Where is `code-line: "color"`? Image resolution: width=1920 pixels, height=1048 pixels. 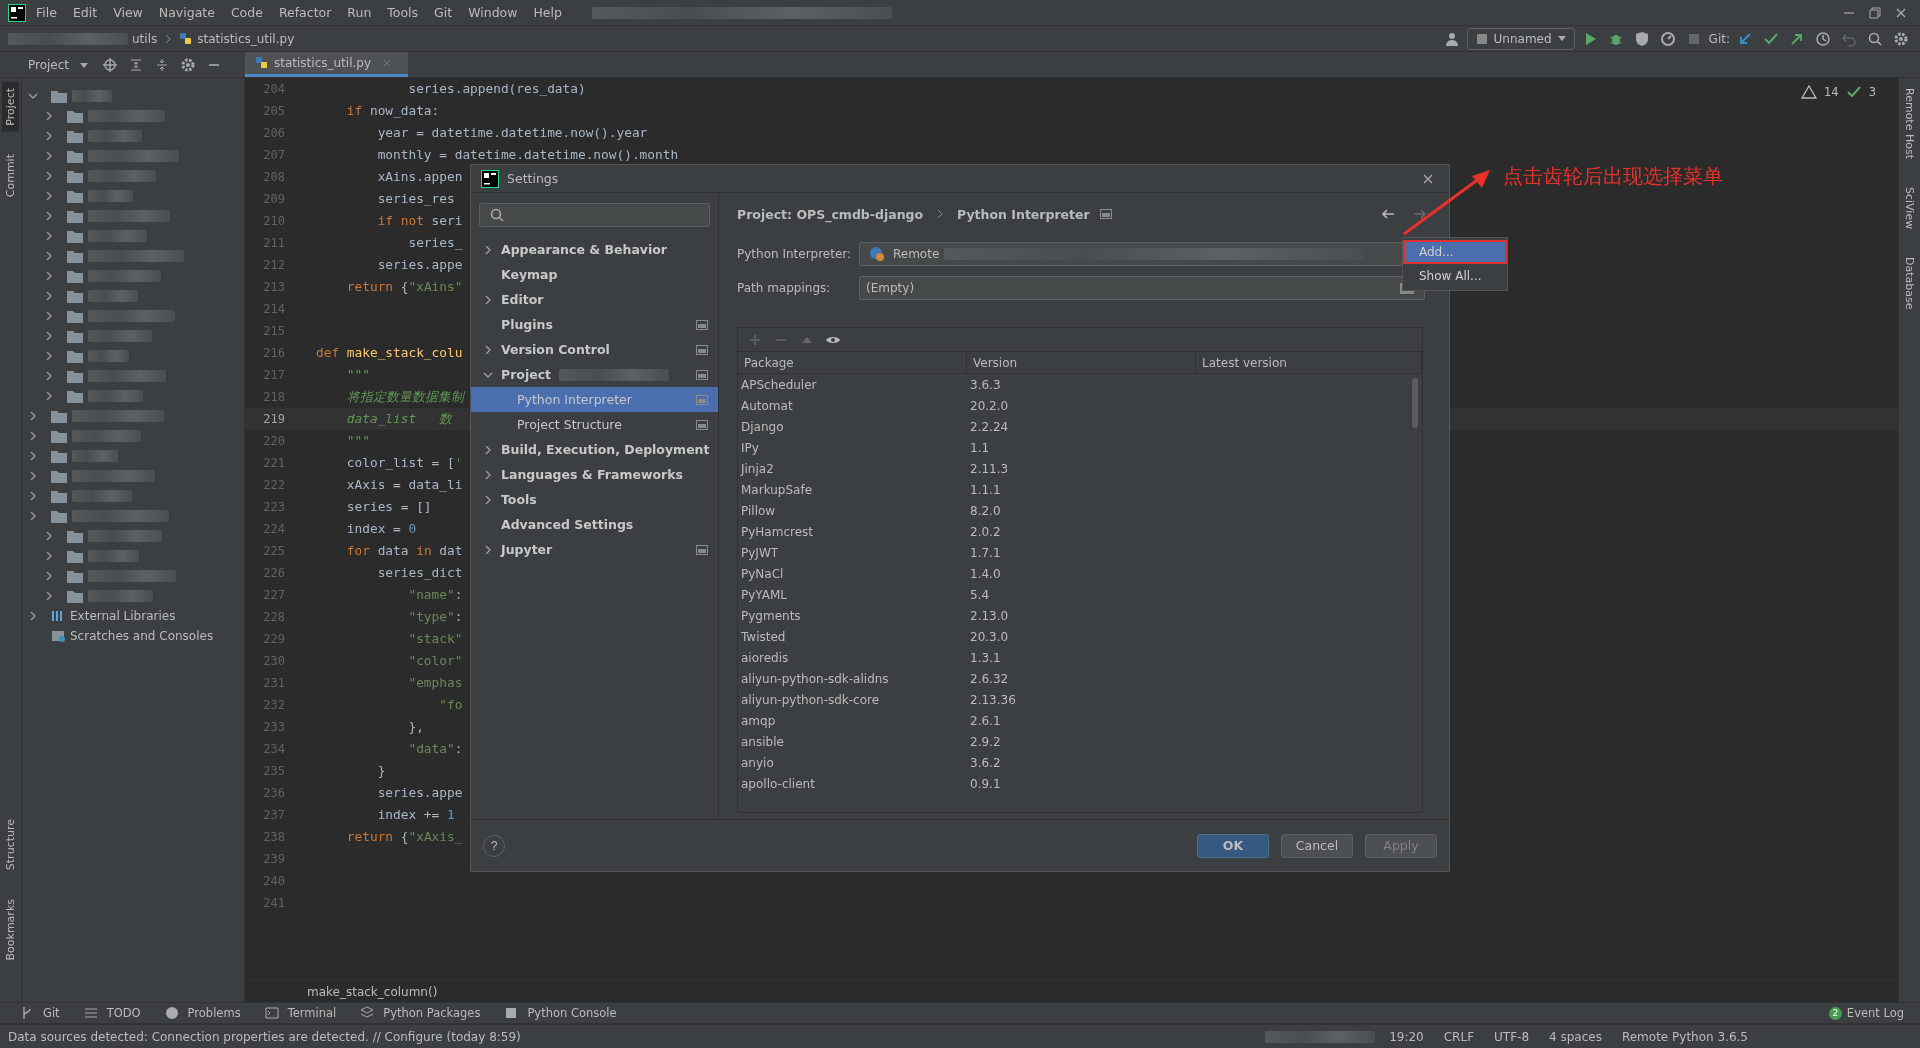 code-line: "color" is located at coordinates (435, 661).